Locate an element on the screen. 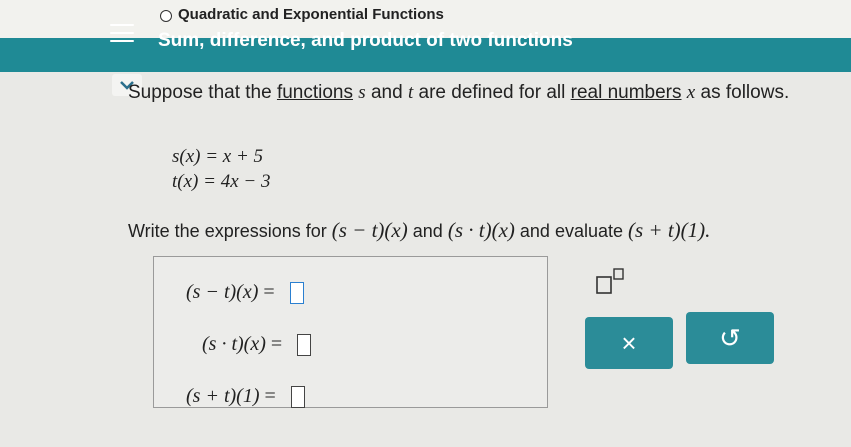 The image size is (851, 447). var-t: t is located at coordinates (410, 92).